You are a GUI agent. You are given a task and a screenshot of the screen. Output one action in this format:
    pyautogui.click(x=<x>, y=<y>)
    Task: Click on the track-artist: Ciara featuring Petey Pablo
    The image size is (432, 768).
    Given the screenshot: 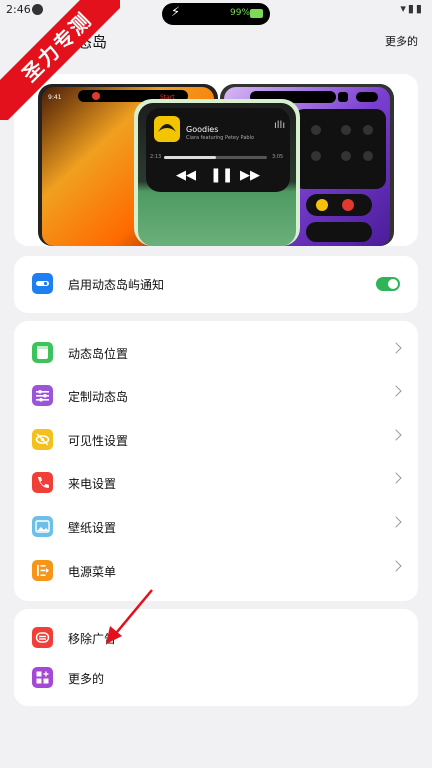 What is the action you would take?
    pyautogui.click(x=220, y=138)
    